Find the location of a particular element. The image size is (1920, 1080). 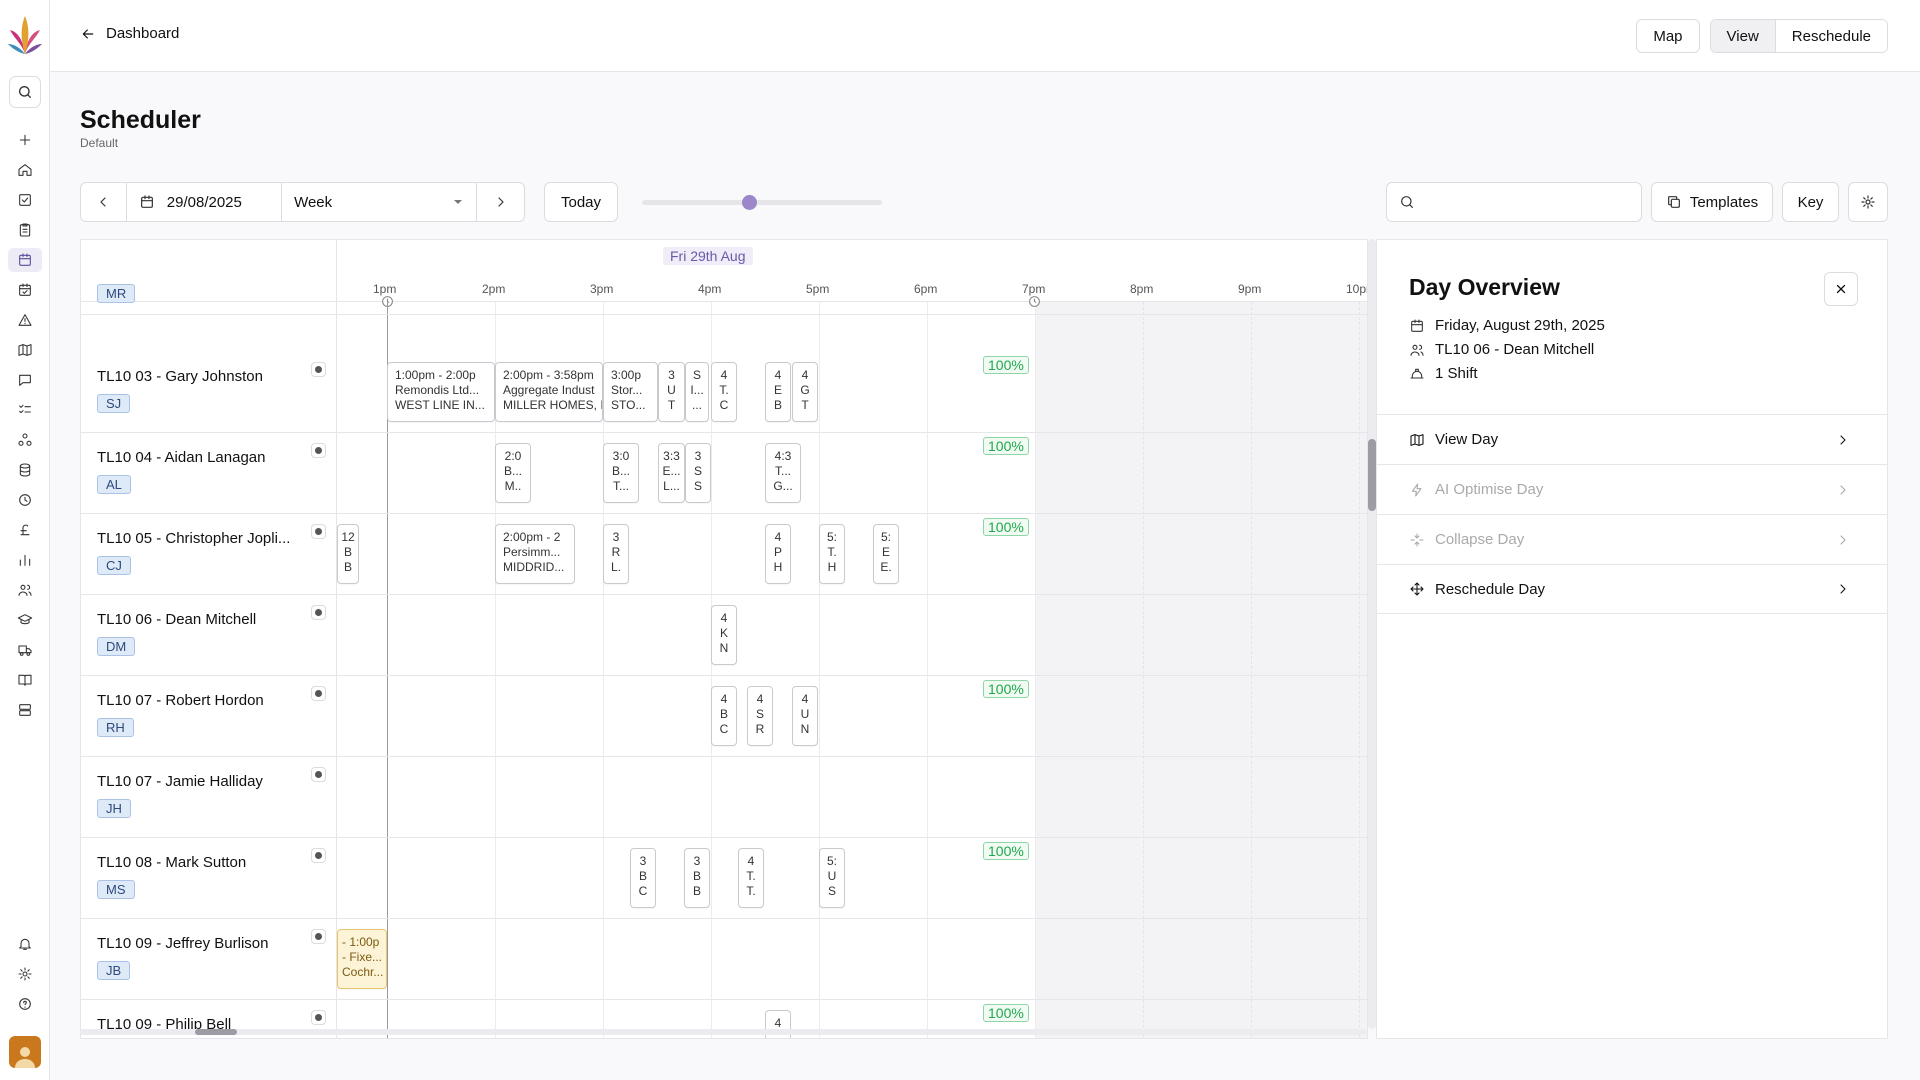

page-title: Scheduler is located at coordinates (140, 120).